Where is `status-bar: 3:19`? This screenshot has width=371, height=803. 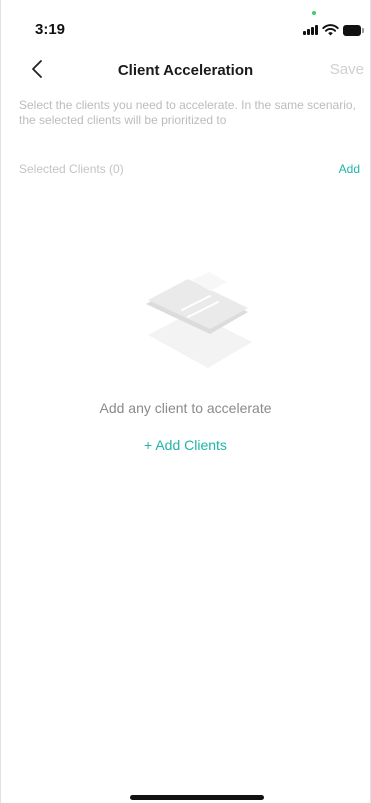
status-bar: 3:19 is located at coordinates (185, 24).